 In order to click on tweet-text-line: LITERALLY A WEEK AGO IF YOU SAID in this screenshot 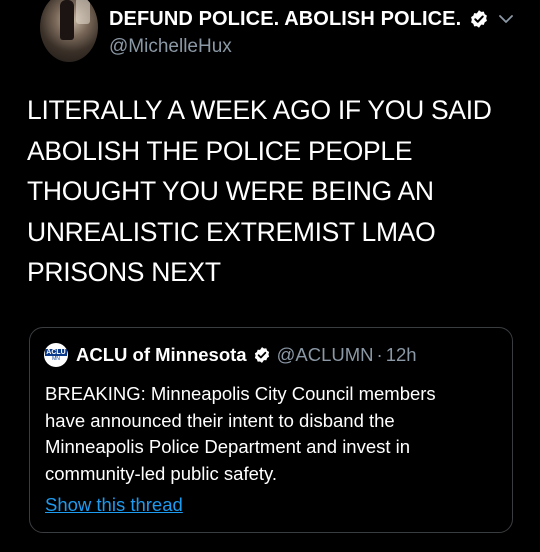, I will do `click(259, 110)`.